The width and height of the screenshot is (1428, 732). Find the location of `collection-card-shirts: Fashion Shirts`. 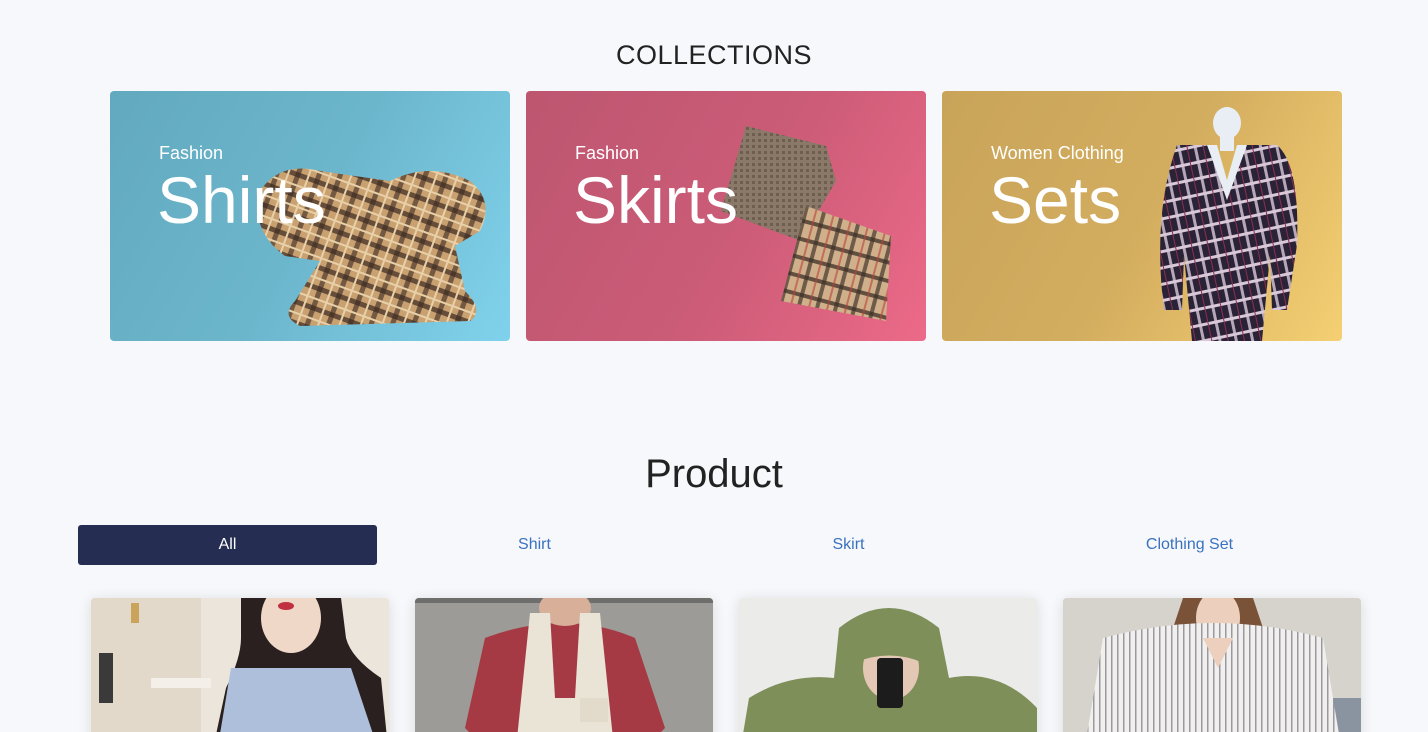

collection-card-shirts: Fashion Shirts is located at coordinates (310, 216).